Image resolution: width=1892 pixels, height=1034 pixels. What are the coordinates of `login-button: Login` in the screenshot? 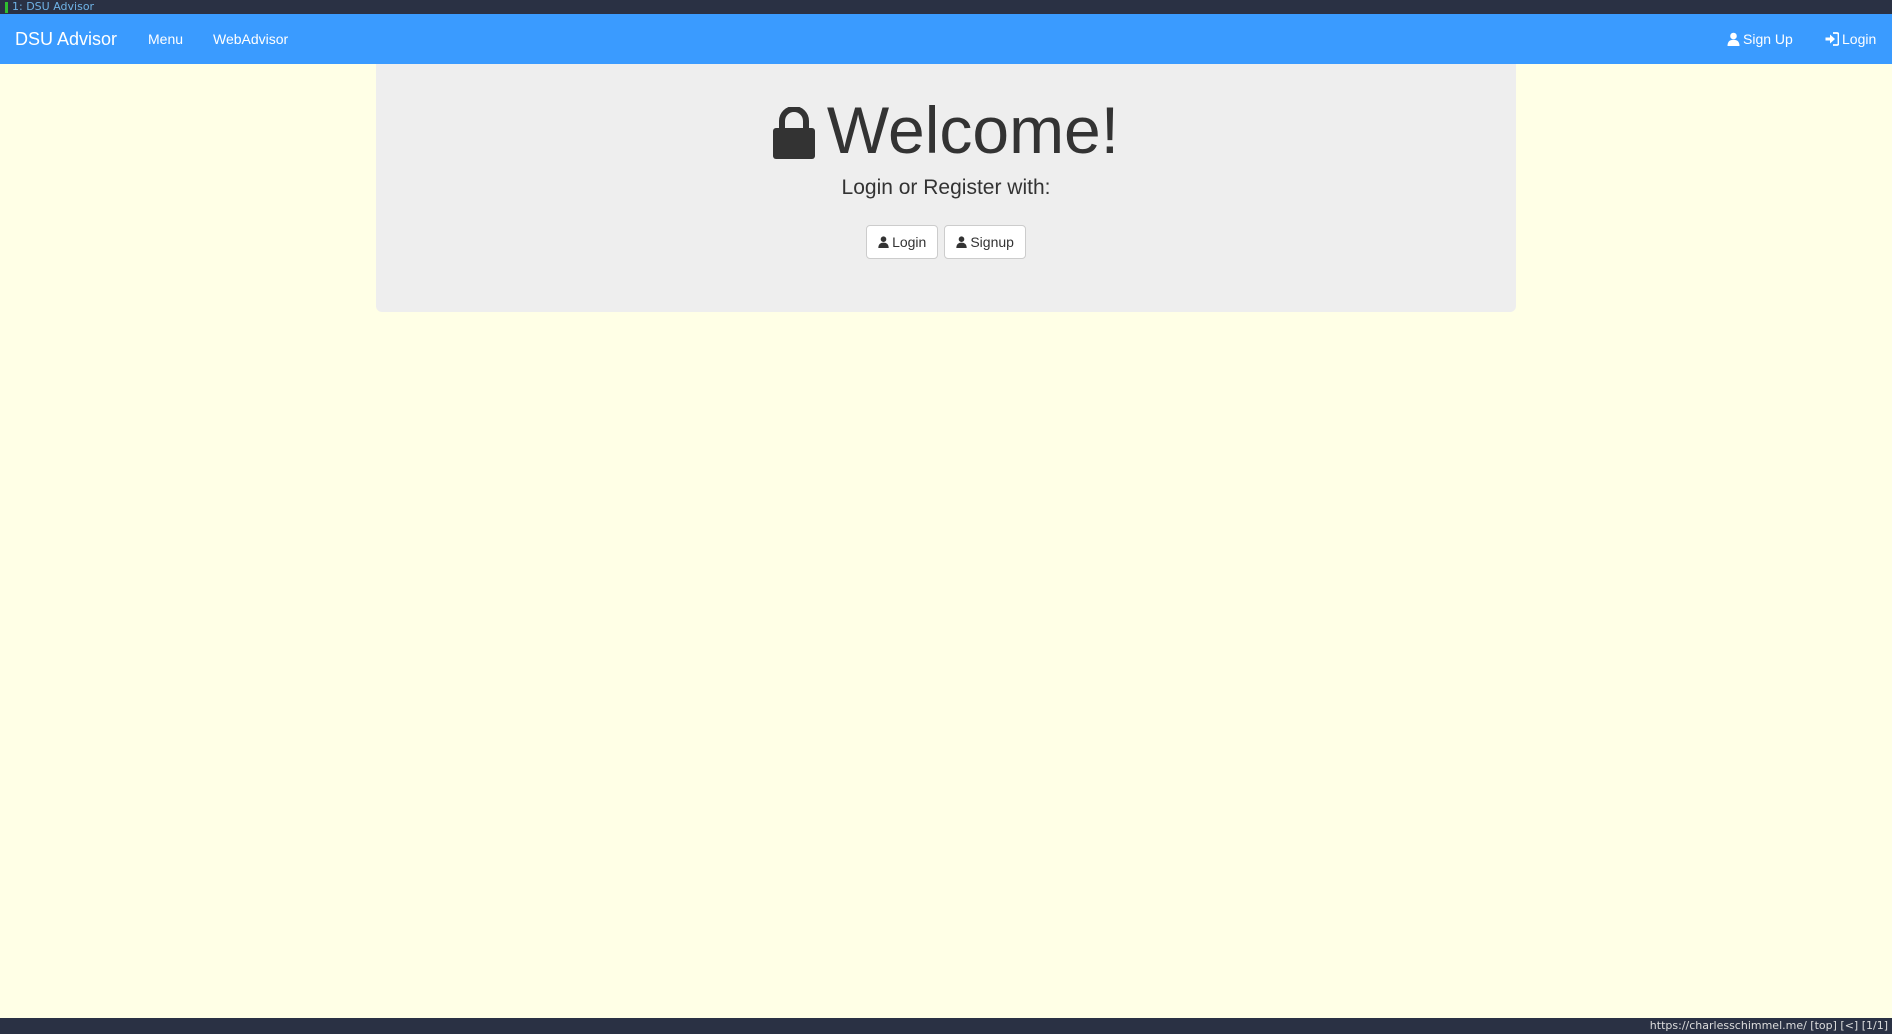 It's located at (902, 242).